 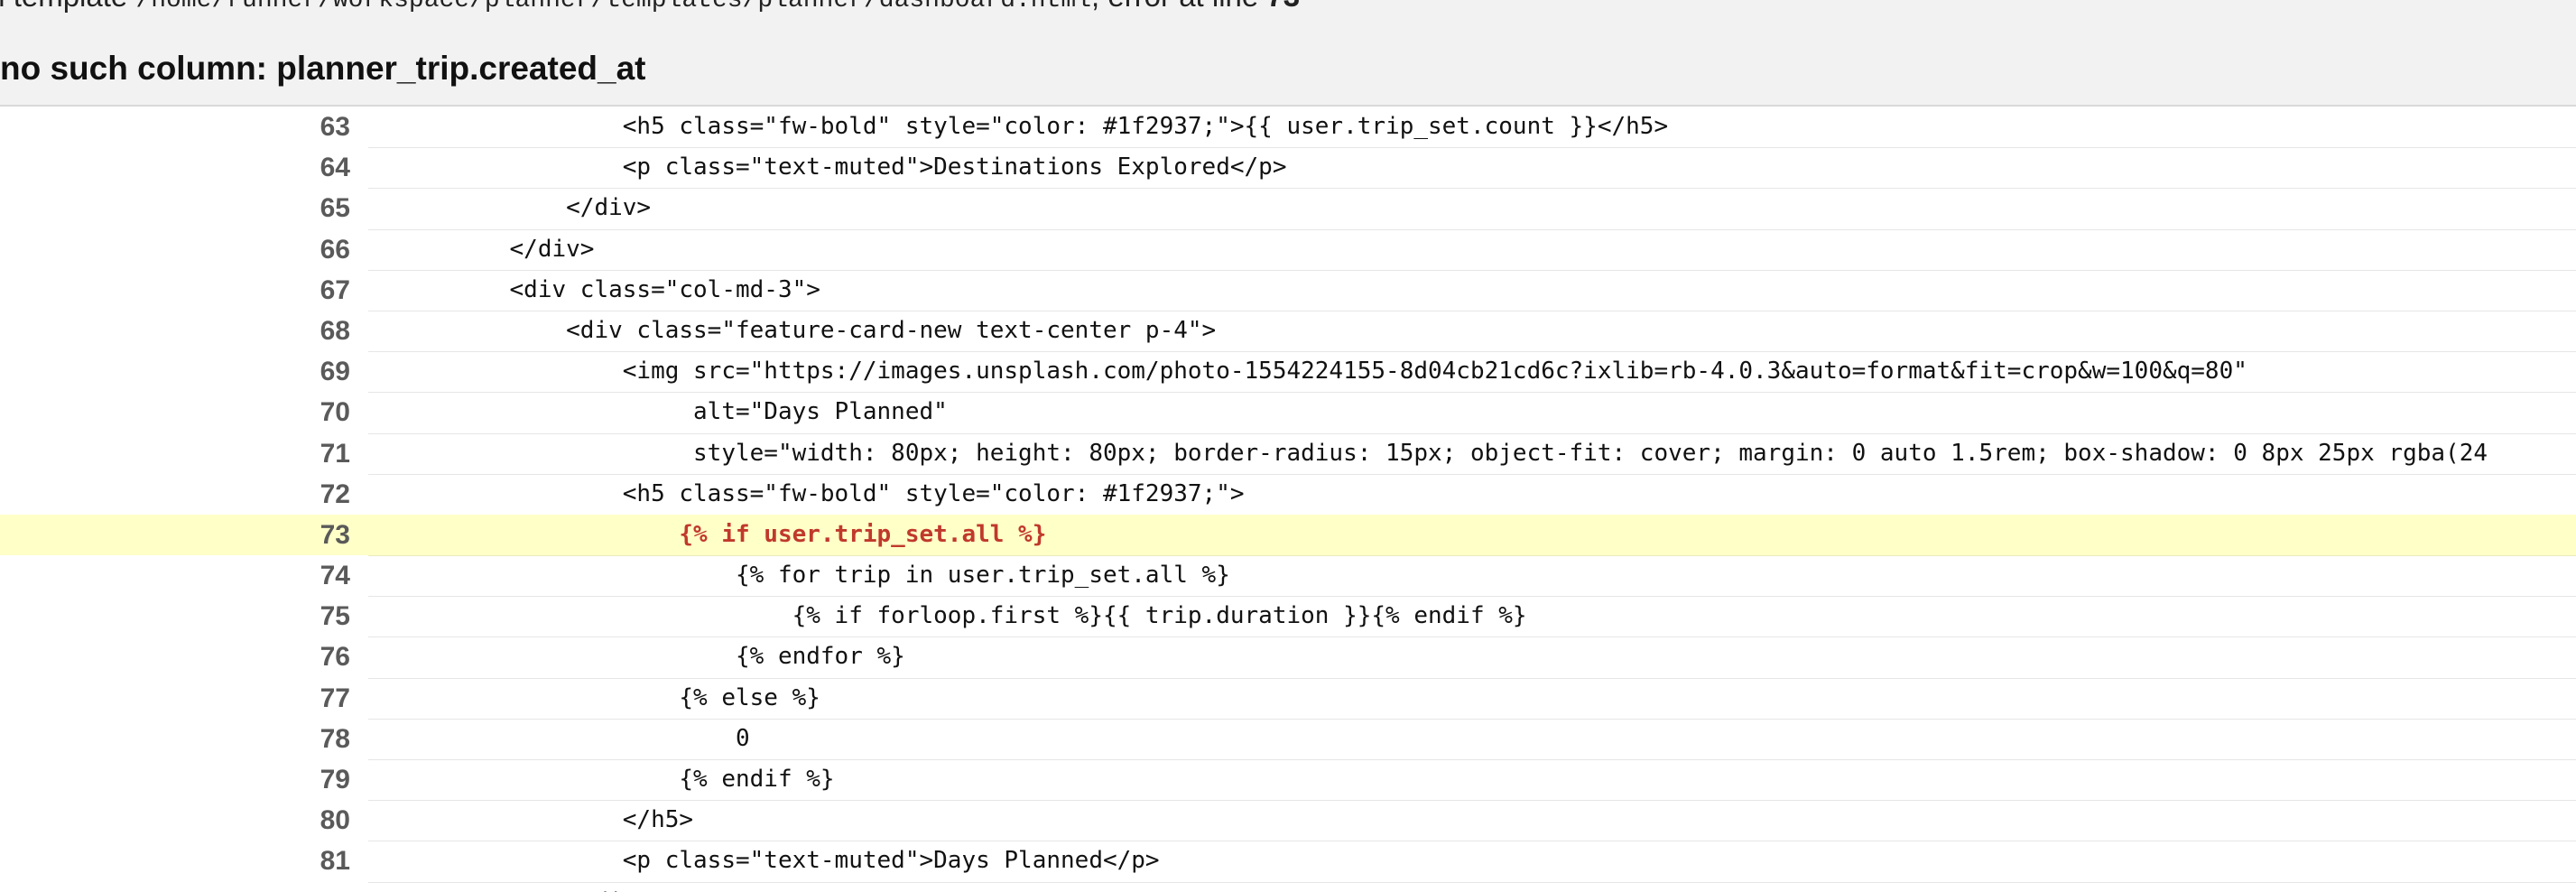 I want to click on source-line: 74 {% for trip in user.trip_set.all %}, so click(x=1288, y=576).